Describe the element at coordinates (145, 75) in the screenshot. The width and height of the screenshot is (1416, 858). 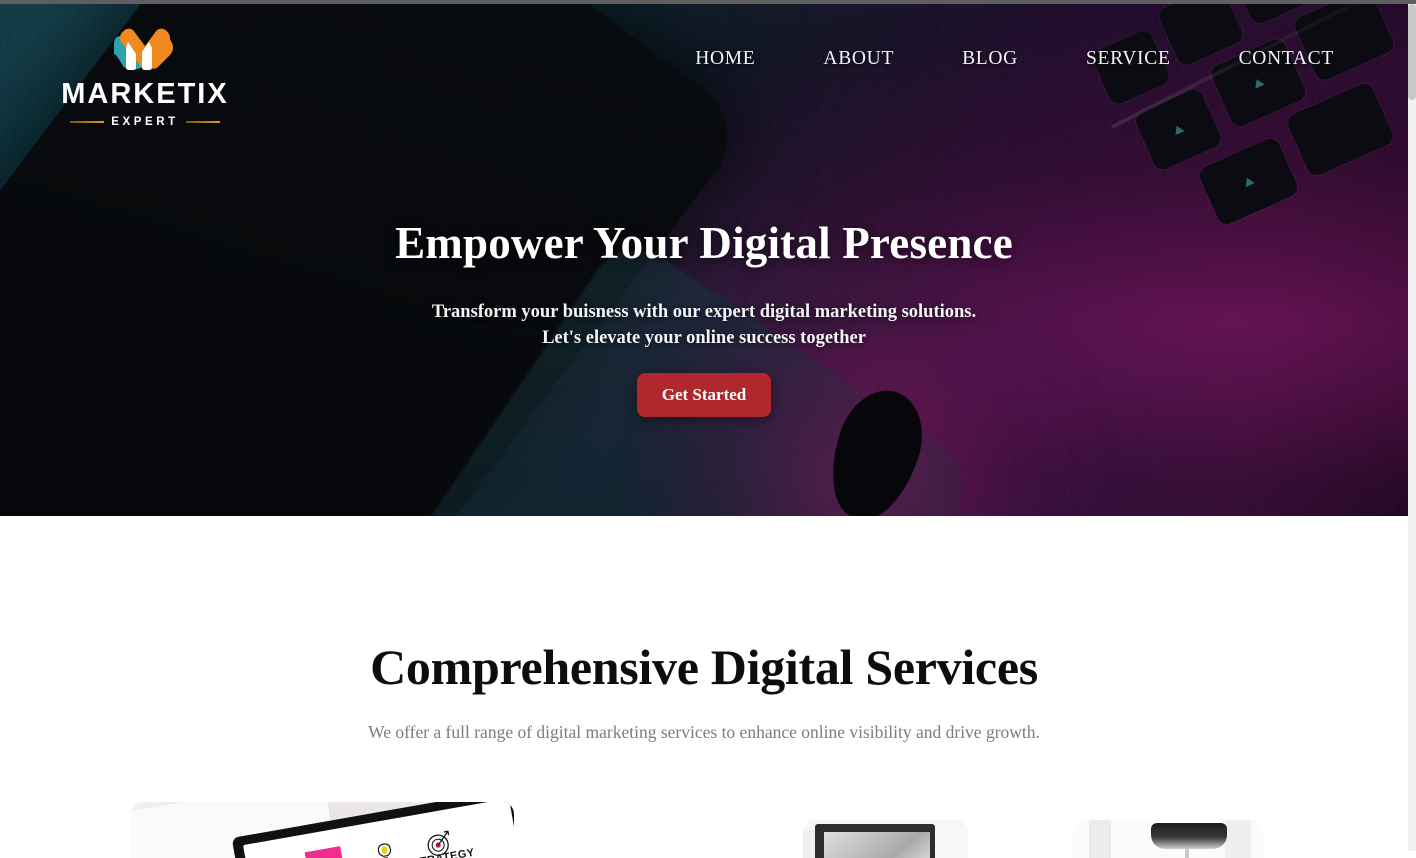
I see `brand-logo: MARKETIX EXPERT` at that location.